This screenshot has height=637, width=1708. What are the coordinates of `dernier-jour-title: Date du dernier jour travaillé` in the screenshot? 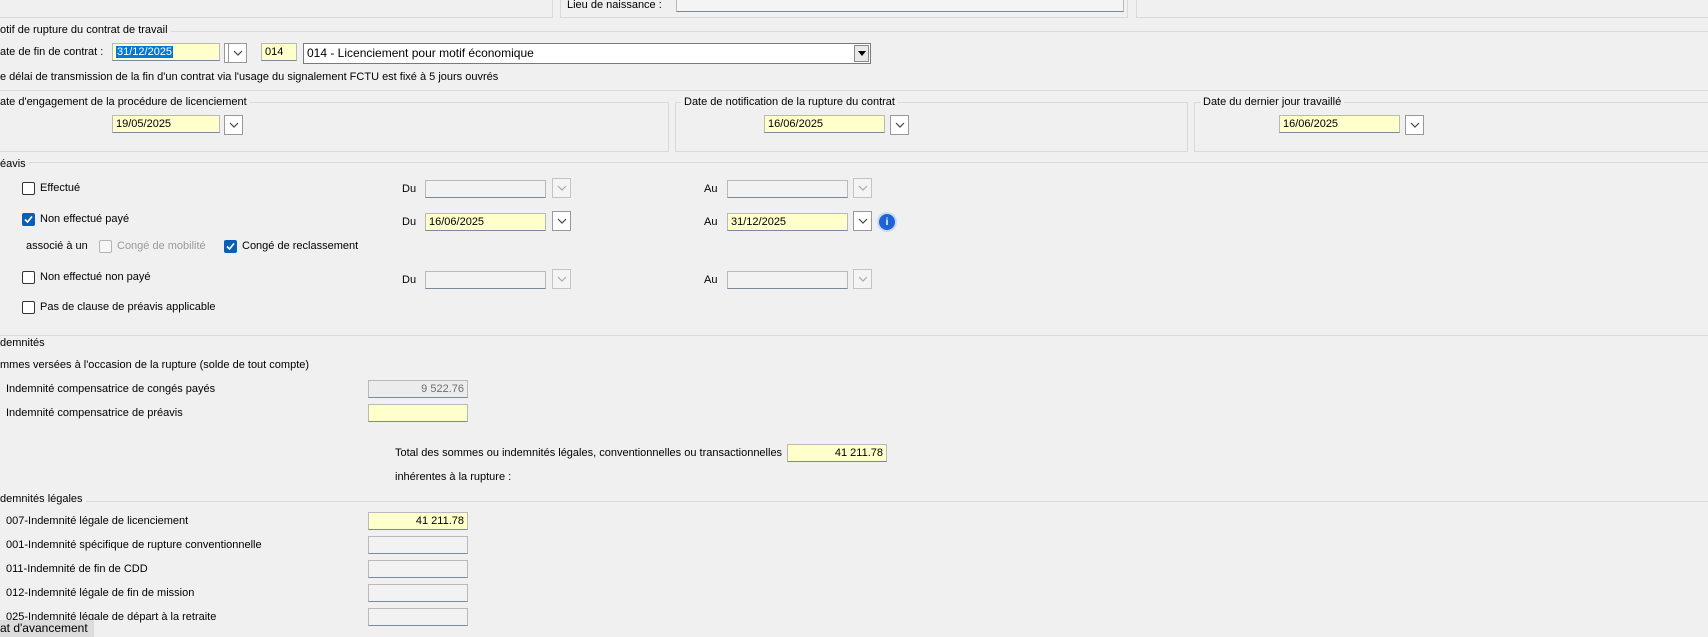 It's located at (1272, 102).